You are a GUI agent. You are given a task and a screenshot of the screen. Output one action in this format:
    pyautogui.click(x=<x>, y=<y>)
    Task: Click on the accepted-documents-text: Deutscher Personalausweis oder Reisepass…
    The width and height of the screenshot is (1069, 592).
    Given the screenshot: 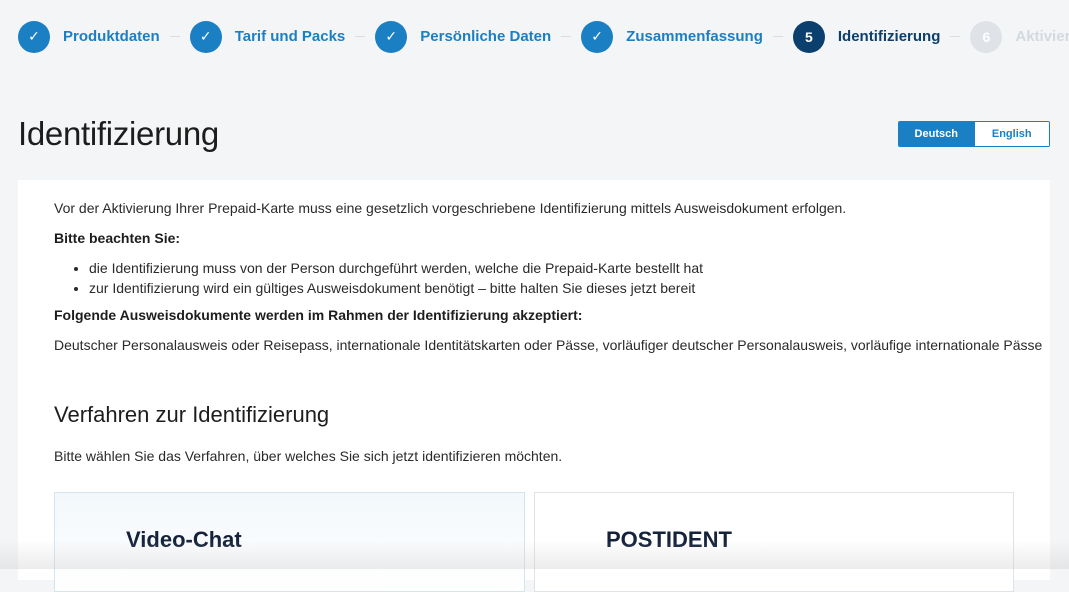 What is the action you would take?
    pyautogui.click(x=548, y=345)
    